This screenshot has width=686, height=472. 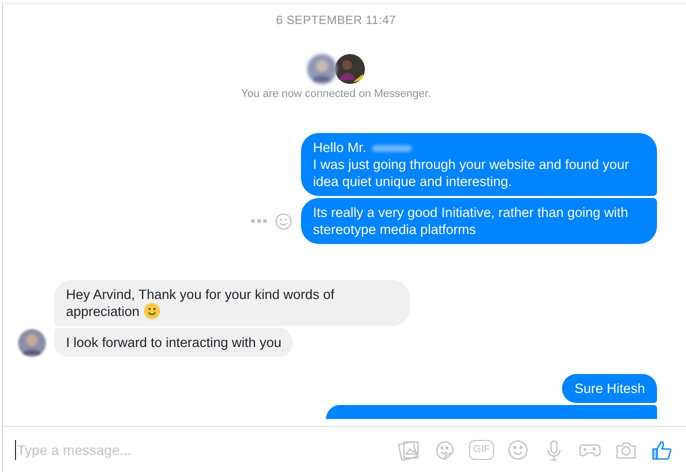 What do you see at coordinates (336, 20) in the screenshot?
I see `date-divider: 6 SEPTEMBER 11:47` at bounding box center [336, 20].